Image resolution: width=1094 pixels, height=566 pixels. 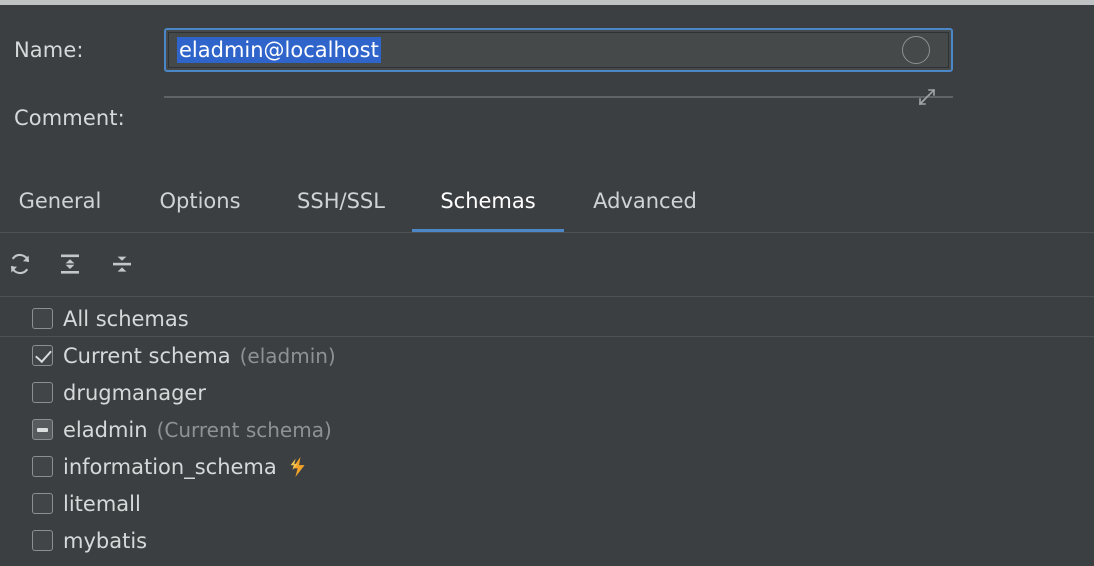 I want to click on schema-row-label: All schemas, so click(x=126, y=318).